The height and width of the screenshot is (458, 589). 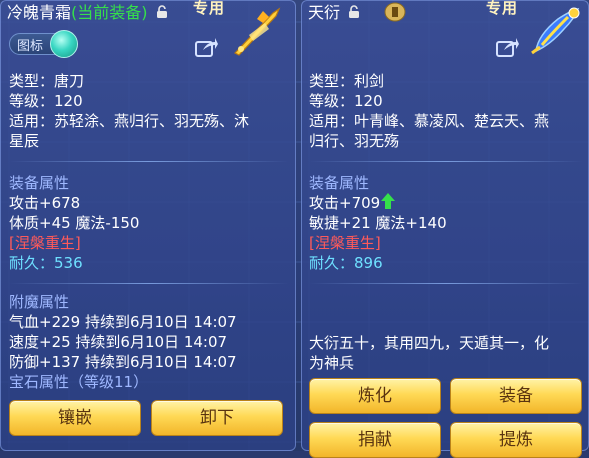 What do you see at coordinates (129, 121) in the screenshot?
I see `item-suitable: 适用：苏轻涂、燕归行、羽无殇、沐` at bounding box center [129, 121].